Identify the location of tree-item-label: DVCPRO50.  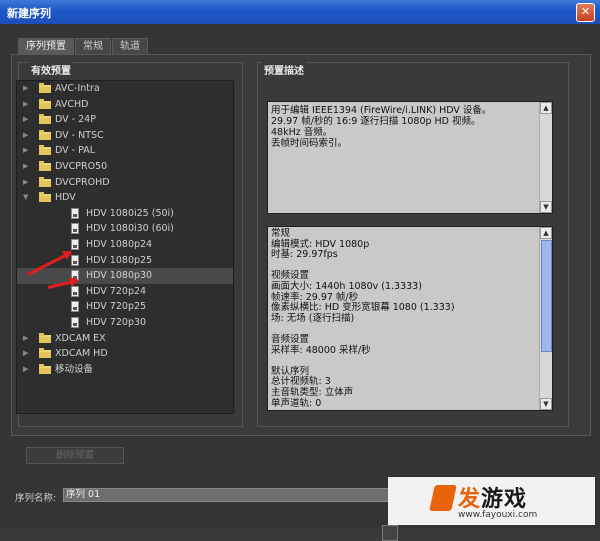
(81, 166).